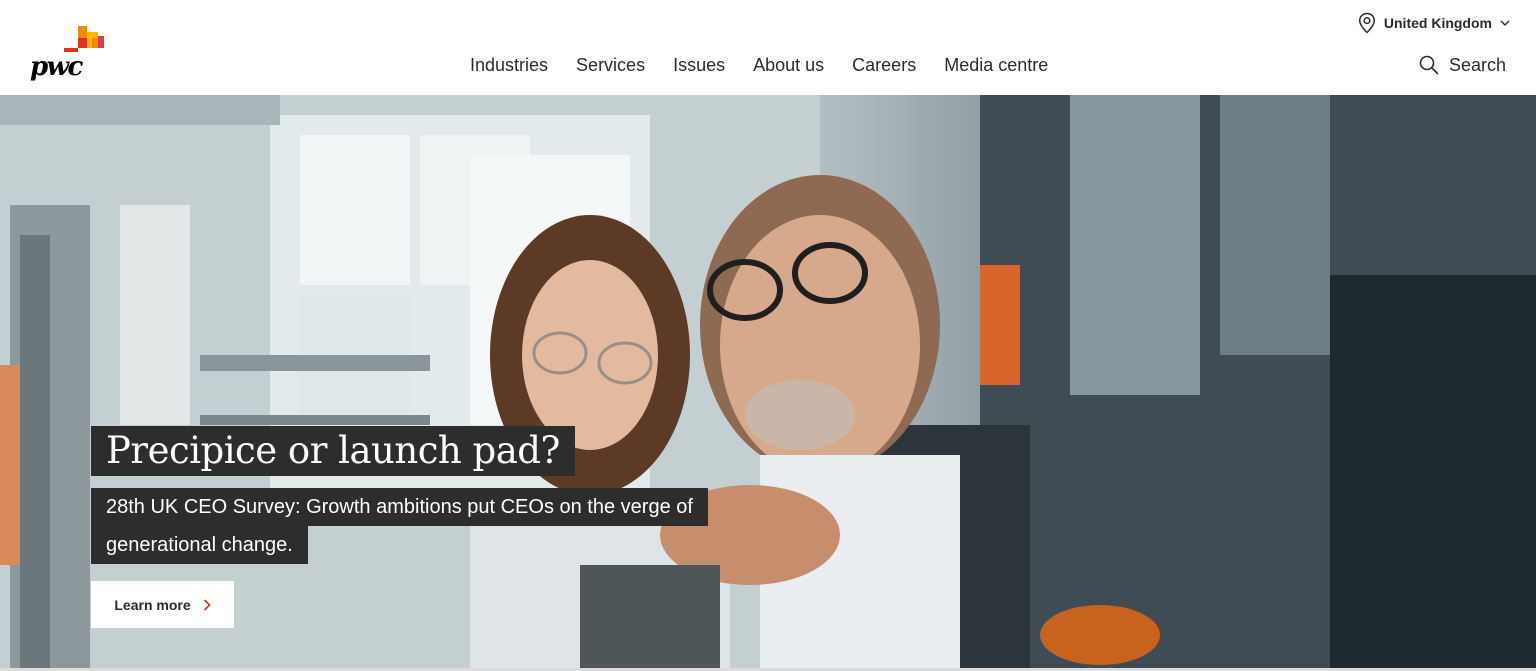 The image size is (1536, 671). I want to click on nav-media-centre: Media centre, so click(996, 65).